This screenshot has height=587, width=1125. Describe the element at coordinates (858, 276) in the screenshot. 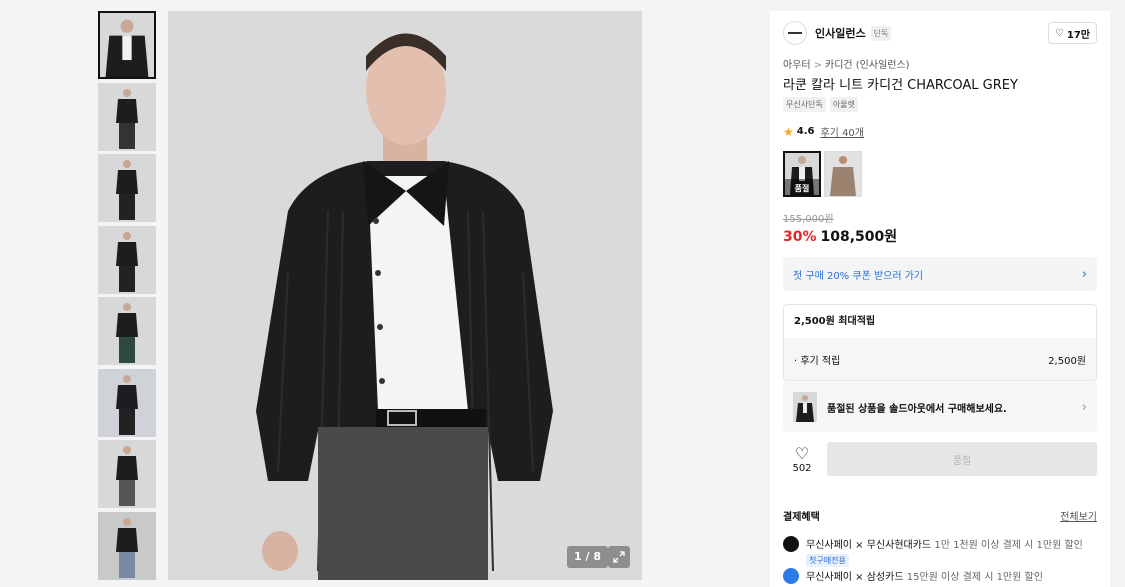

I see `coupon-text: 첫 구매 20% 쿠폰 받으러 가기` at that location.